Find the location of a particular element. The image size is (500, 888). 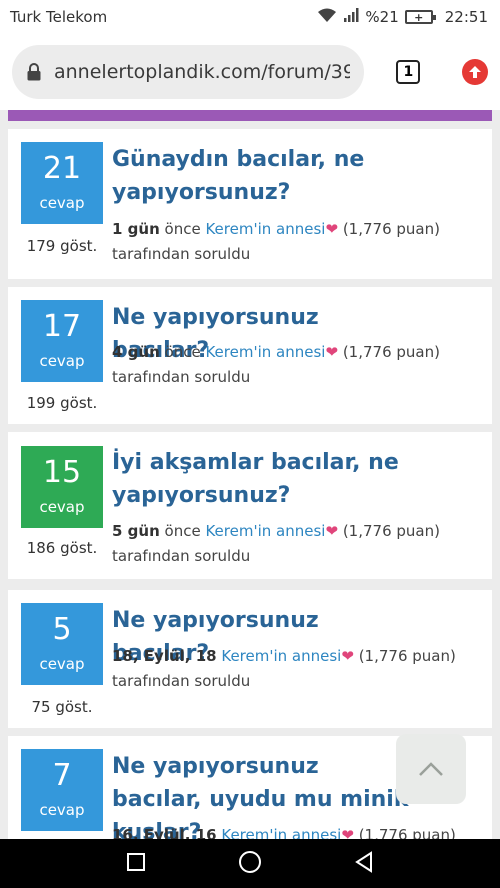

question-title: Günaydın bacılar, ne yapıyorsunuz? is located at coordinates (262, 176).